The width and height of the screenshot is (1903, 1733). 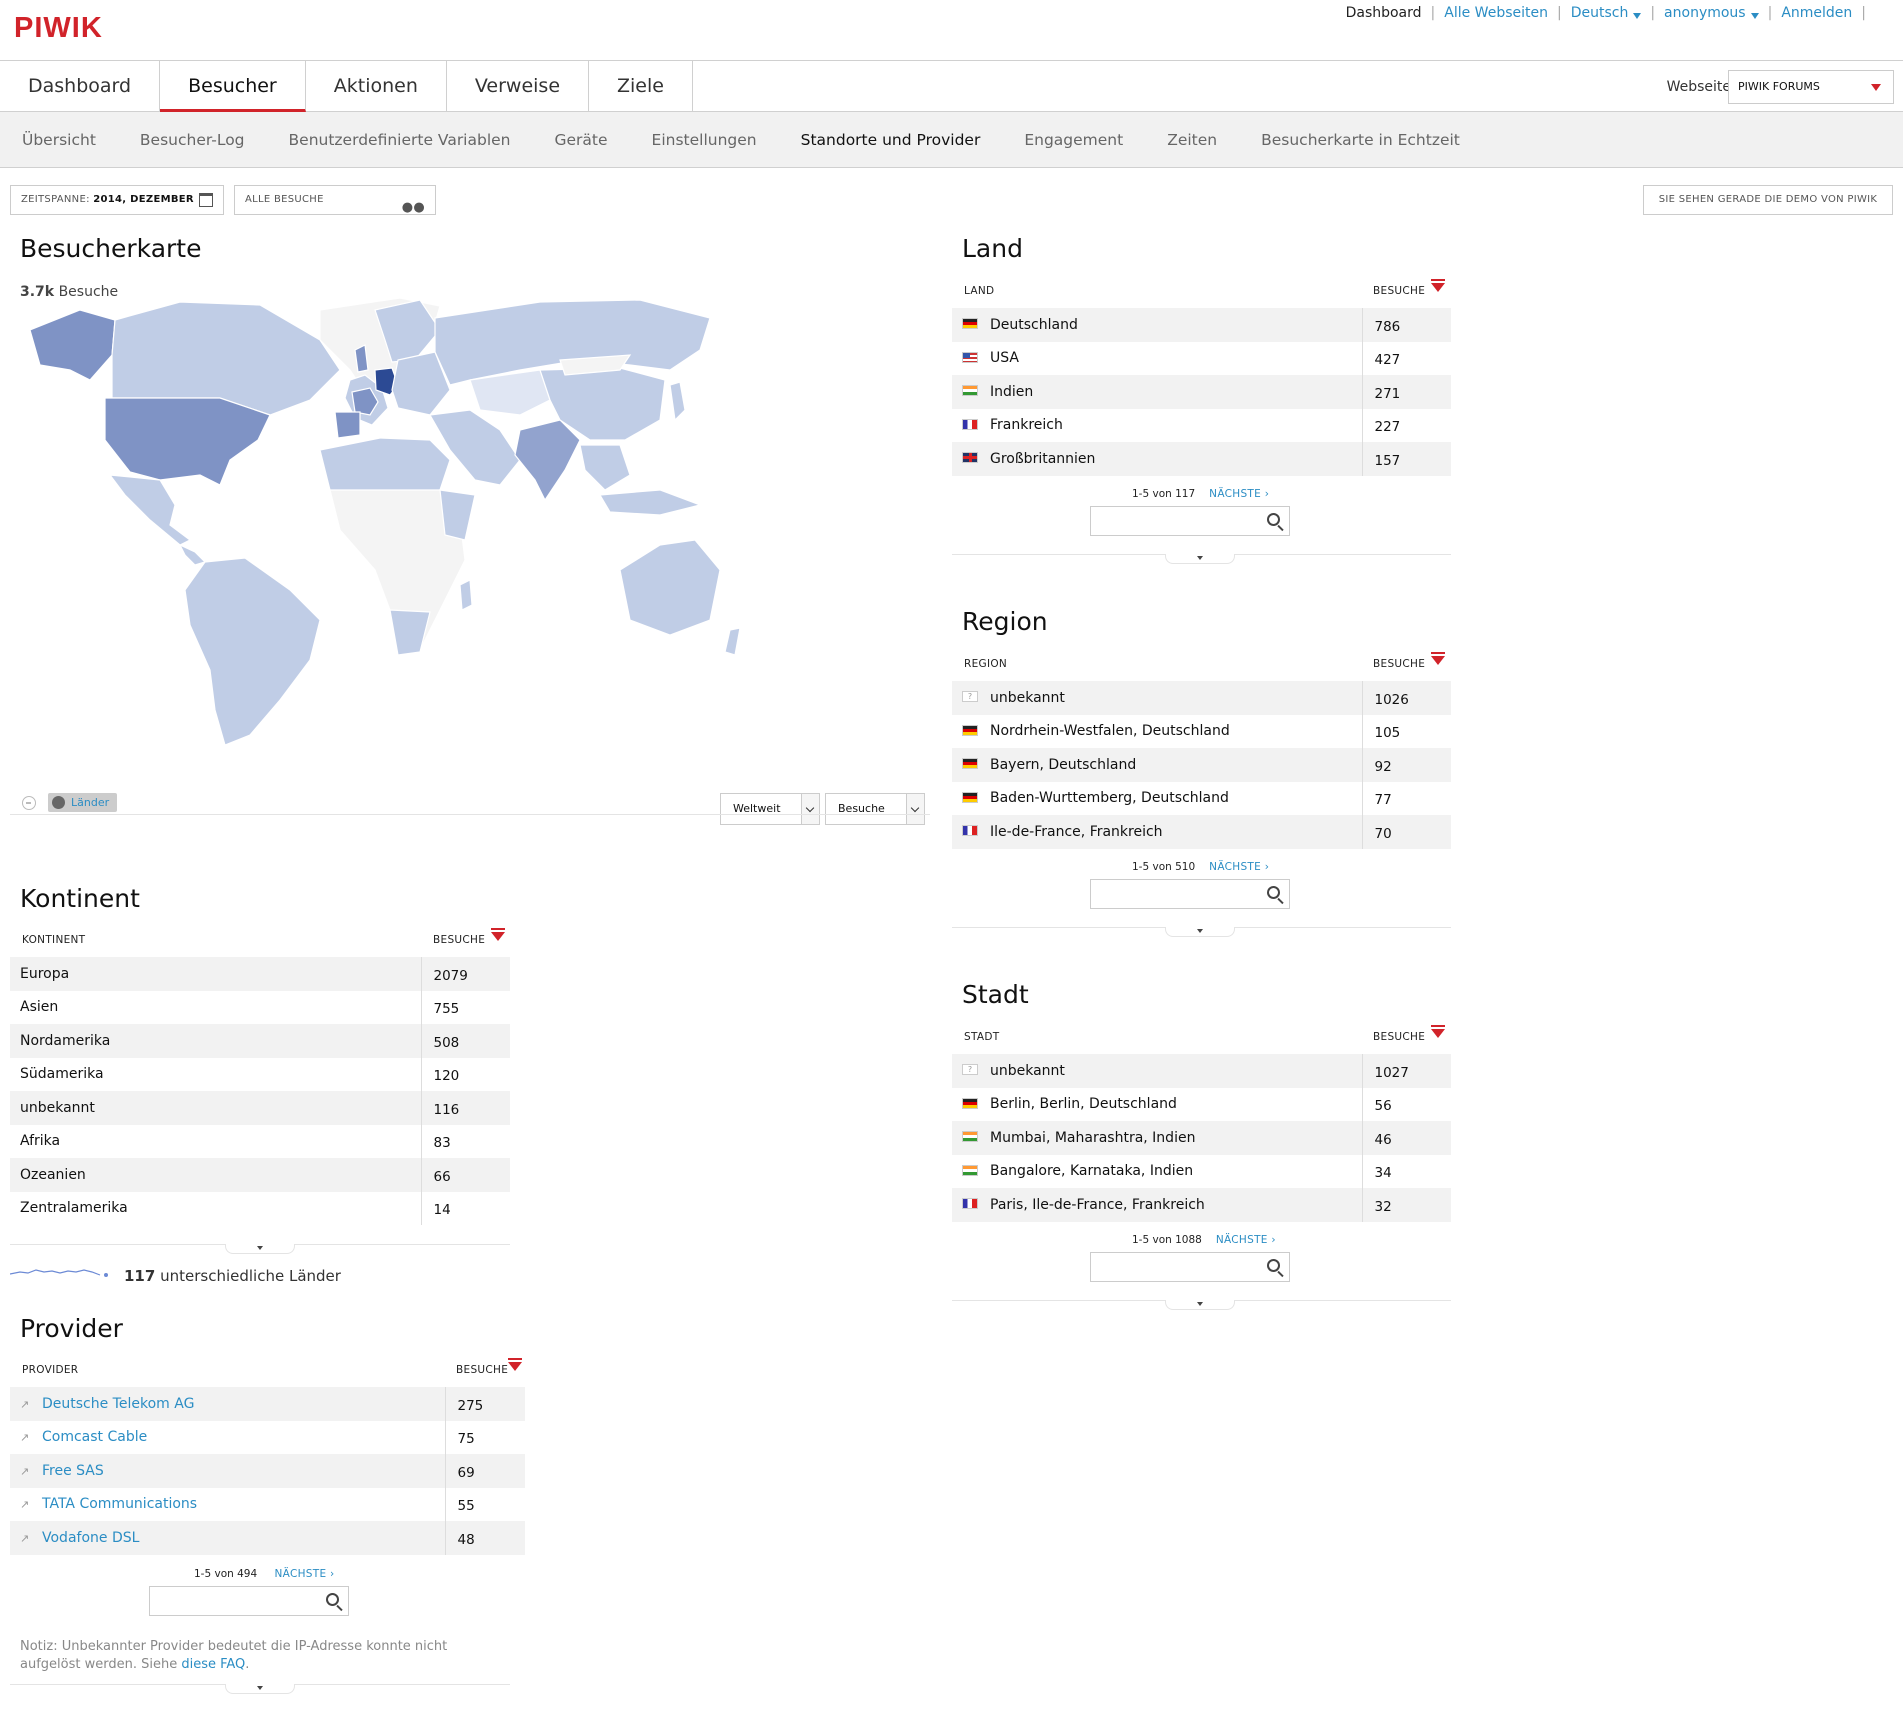 I want to click on table-row: Mumbai, Maharashtra, Indien 46, so click(x=1201, y=1138).